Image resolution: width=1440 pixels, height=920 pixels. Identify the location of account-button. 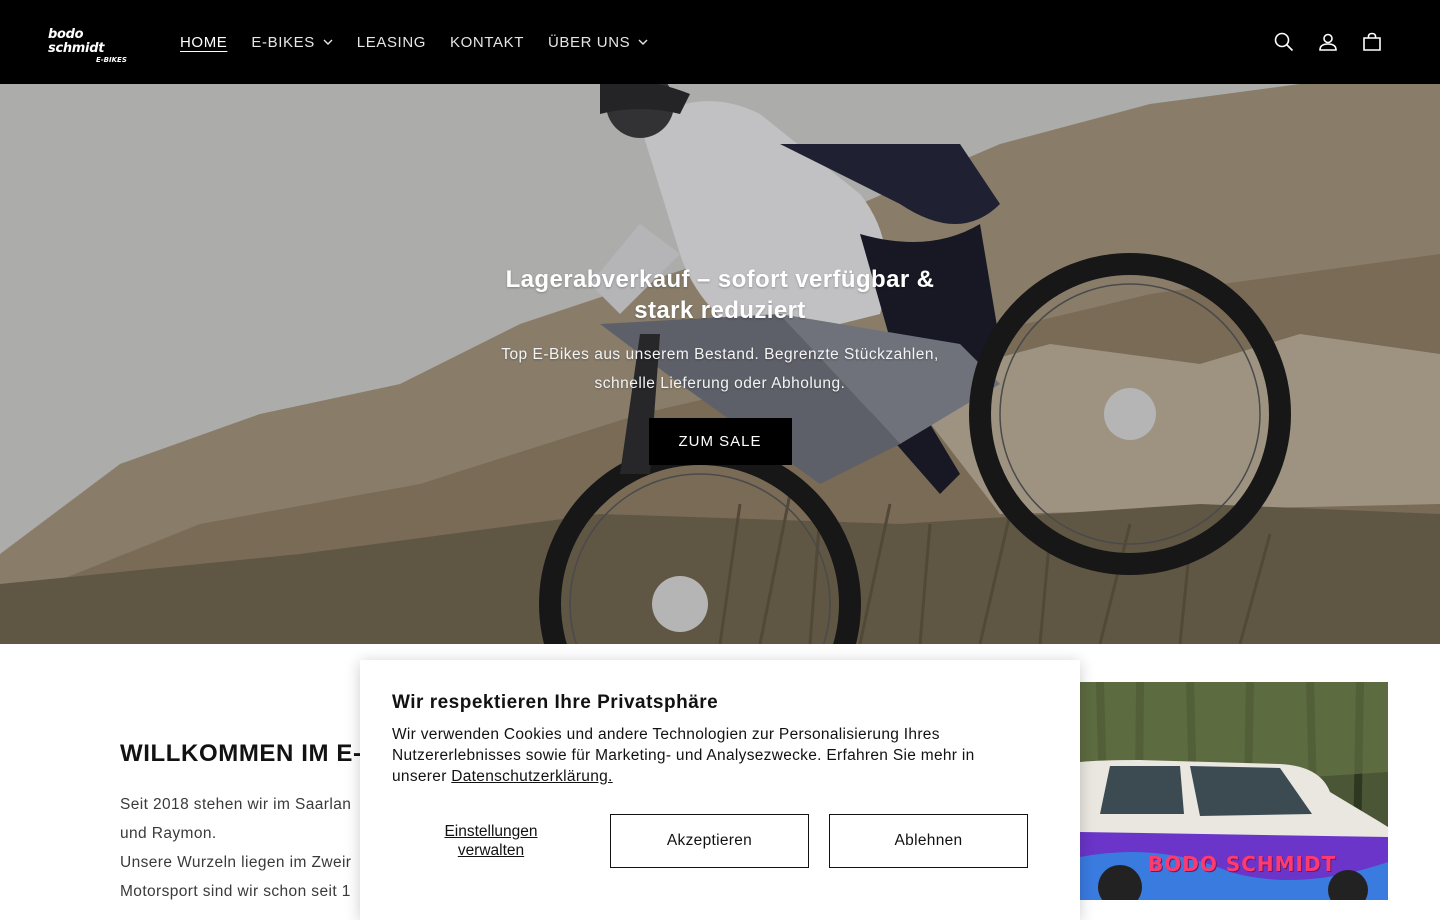
(1328, 42).